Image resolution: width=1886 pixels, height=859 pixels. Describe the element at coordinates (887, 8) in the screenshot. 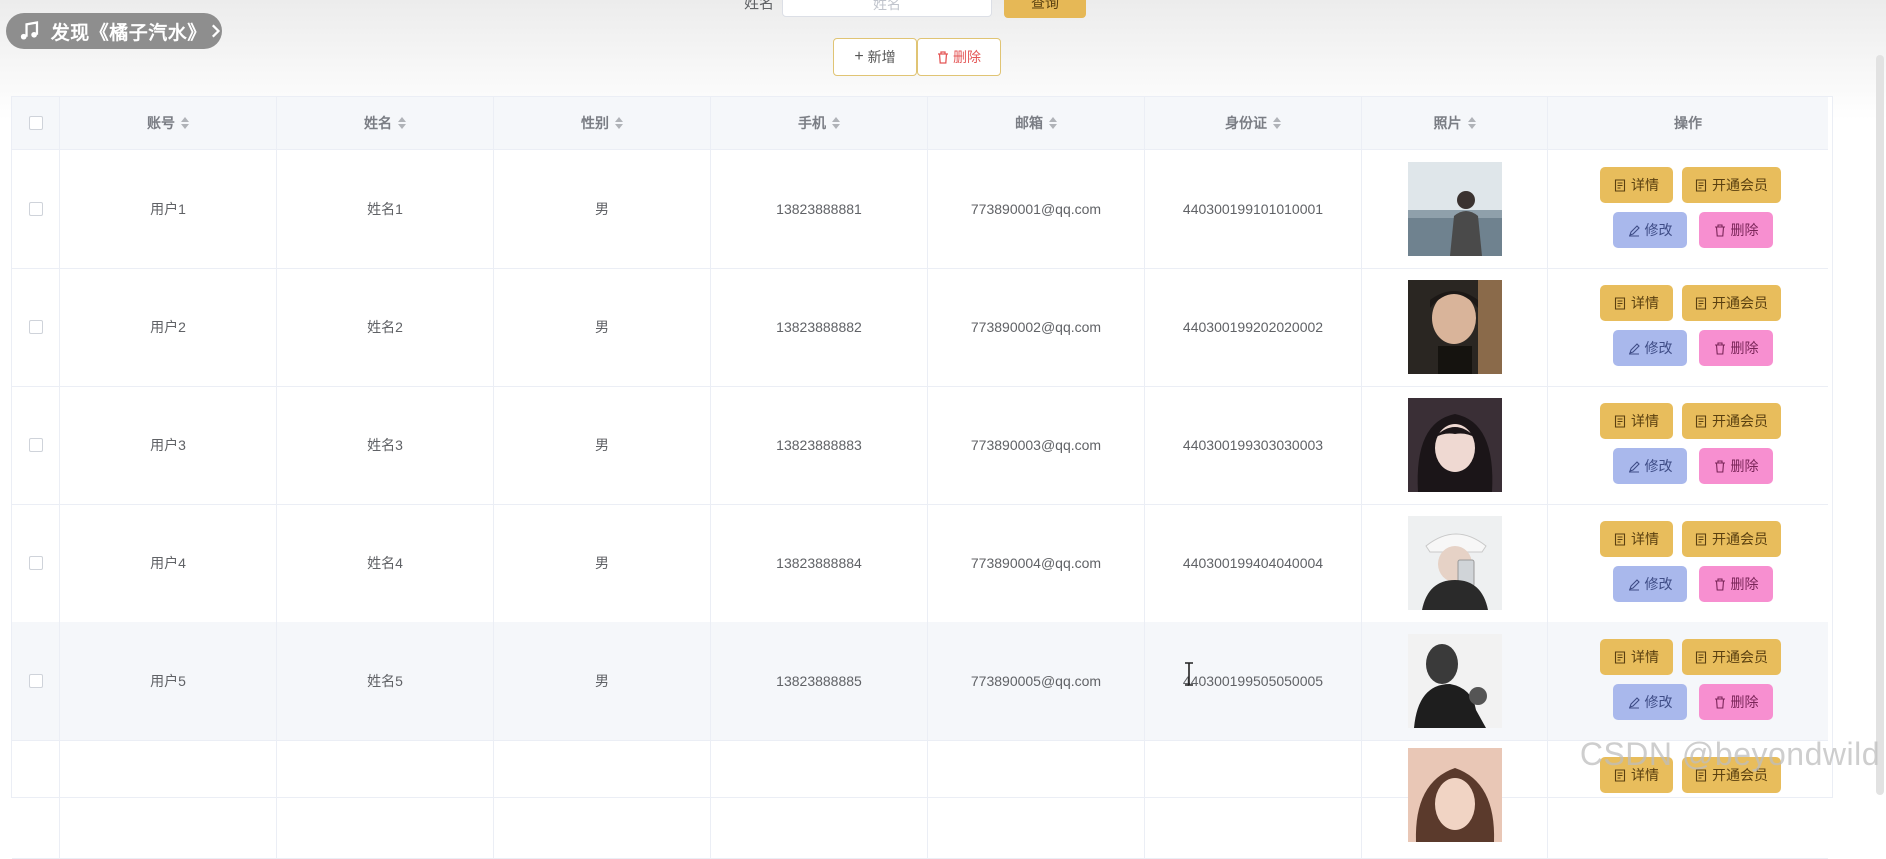

I see `search-input: 姓名` at that location.